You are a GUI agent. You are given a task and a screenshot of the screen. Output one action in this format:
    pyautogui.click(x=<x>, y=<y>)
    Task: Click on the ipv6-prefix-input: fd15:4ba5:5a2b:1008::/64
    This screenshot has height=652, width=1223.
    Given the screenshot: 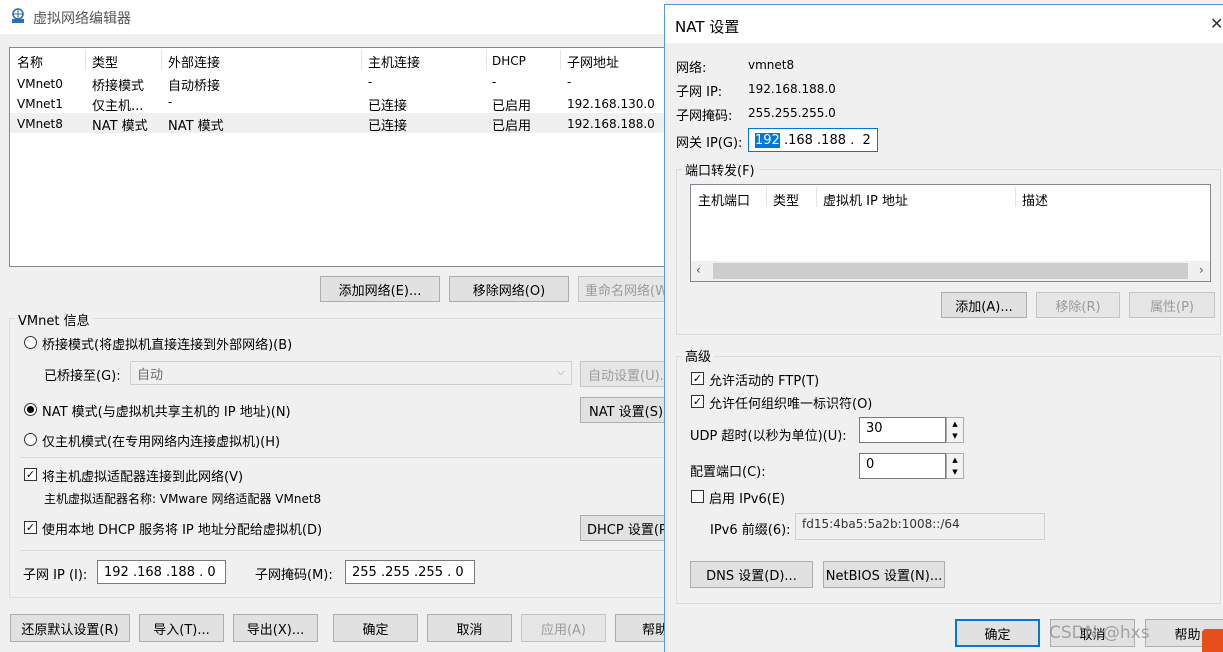 What is the action you would take?
    pyautogui.click(x=920, y=526)
    